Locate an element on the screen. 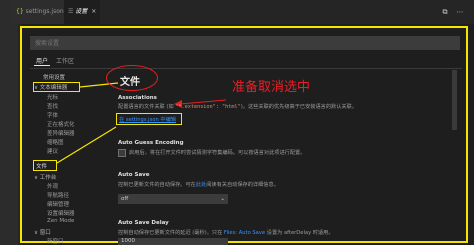 The image size is (474, 245). annotation-lines is located at coordinates (141, 123).